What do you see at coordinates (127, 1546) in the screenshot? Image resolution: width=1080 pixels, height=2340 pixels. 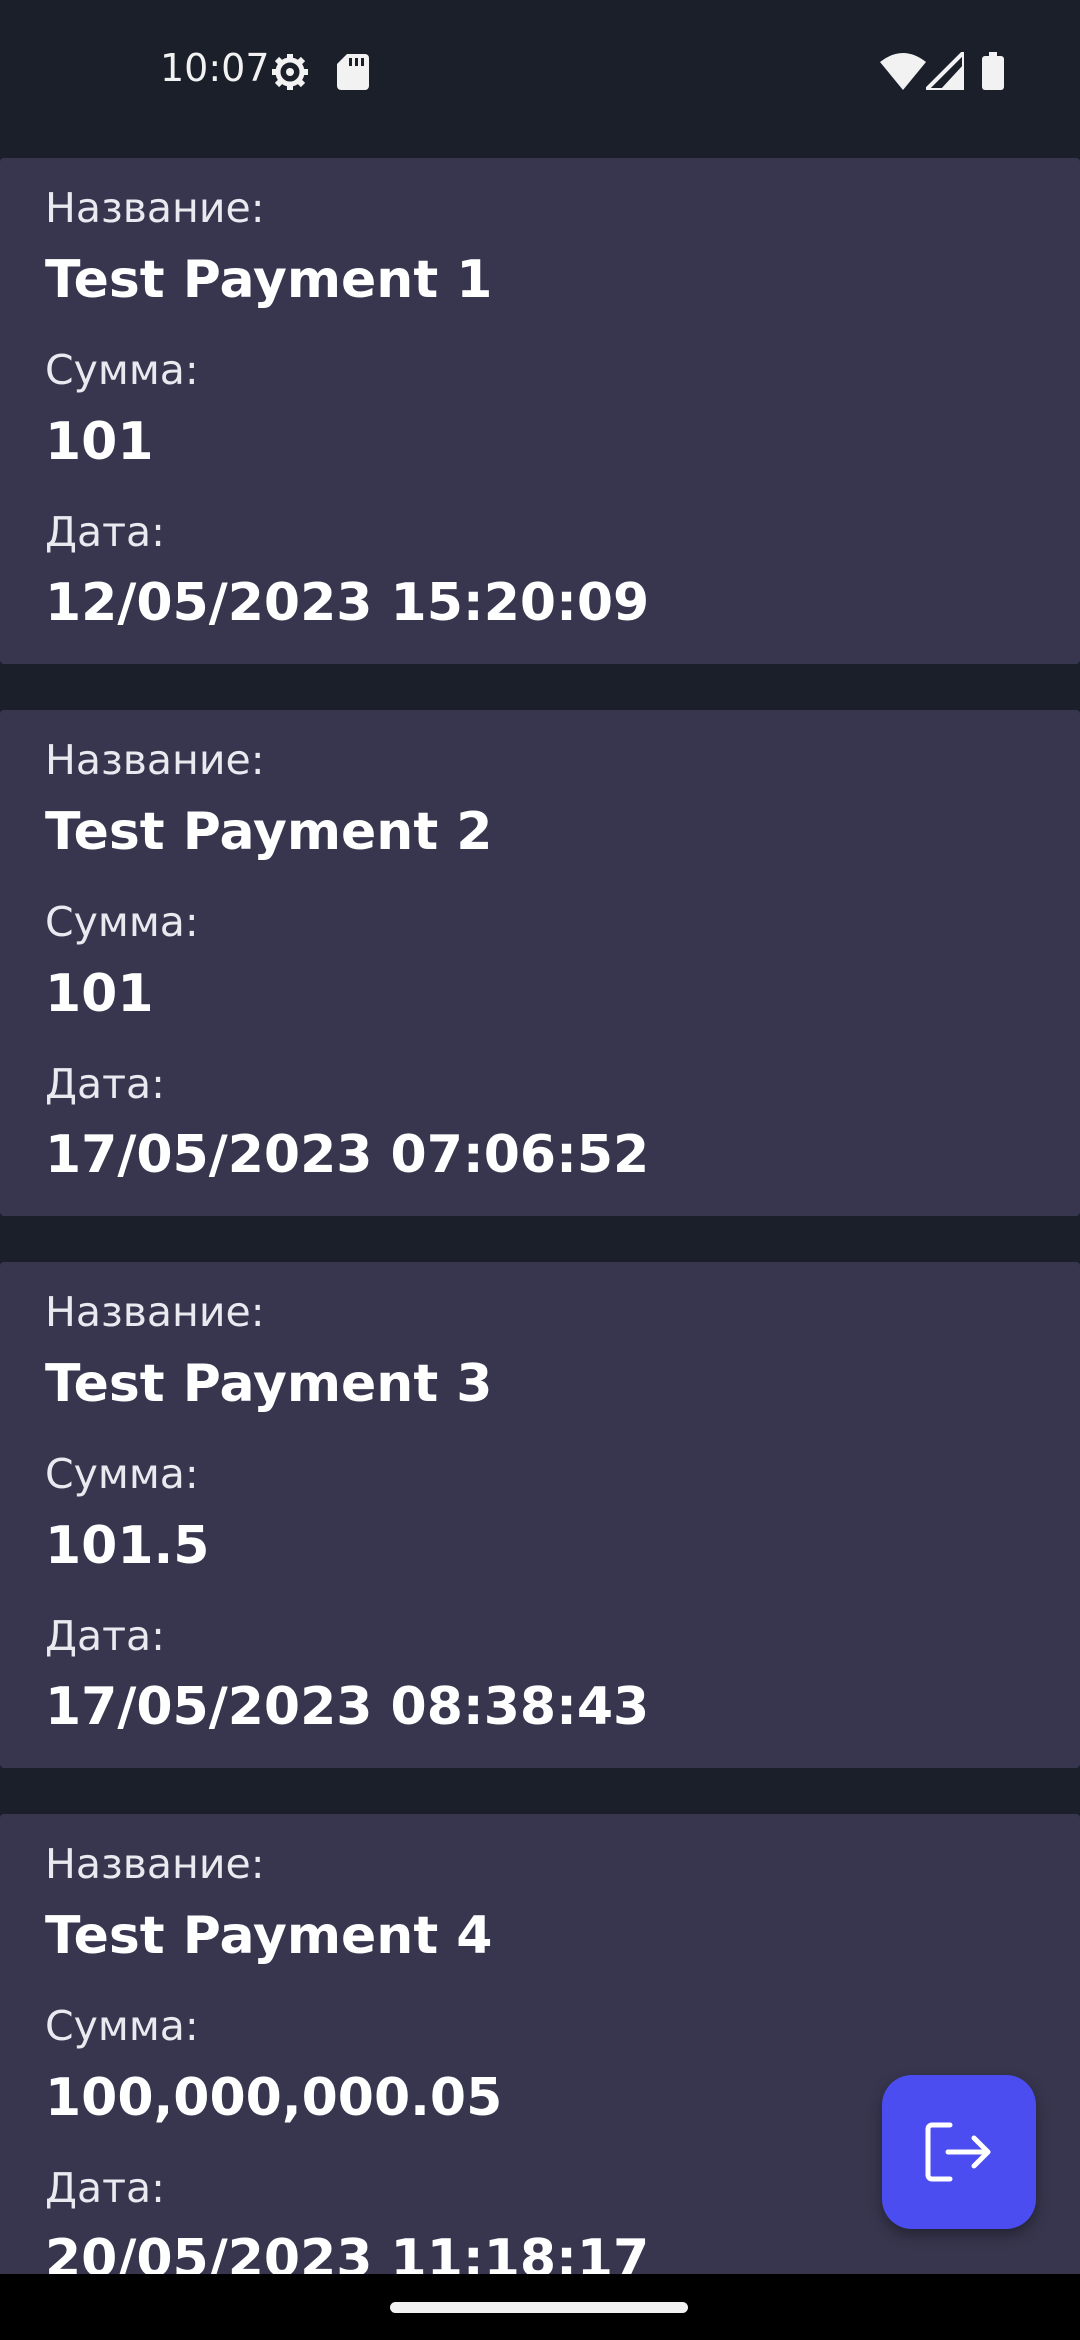 I see `payment-amount: 101.5` at bounding box center [127, 1546].